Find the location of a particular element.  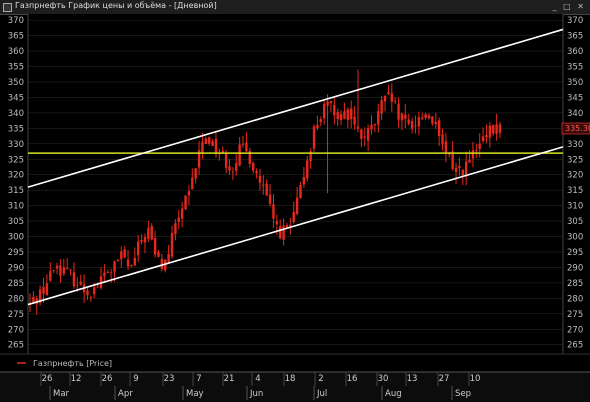

y-tick-left: 325 is located at coordinates (16, 160).